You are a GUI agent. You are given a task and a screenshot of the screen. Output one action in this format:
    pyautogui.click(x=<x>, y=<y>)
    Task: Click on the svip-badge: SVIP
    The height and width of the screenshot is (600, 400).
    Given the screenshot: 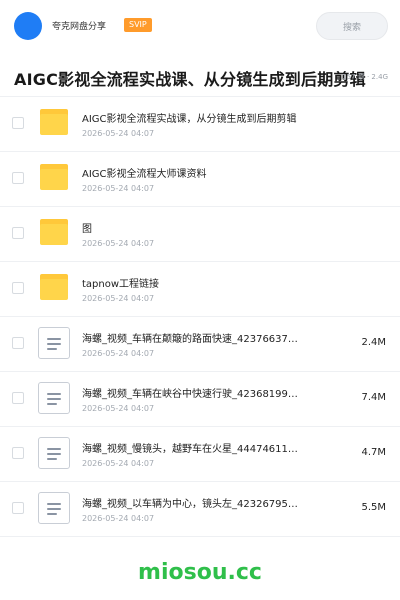 What is the action you would take?
    pyautogui.click(x=138, y=25)
    